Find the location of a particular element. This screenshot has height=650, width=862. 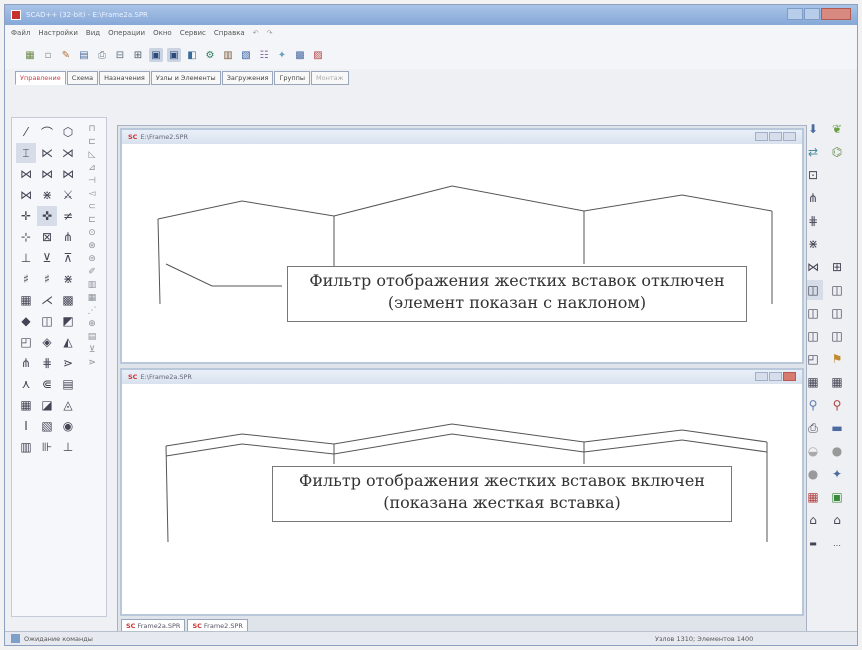

small-tool-8-icon: ⊏ is located at coordinates (92, 219).